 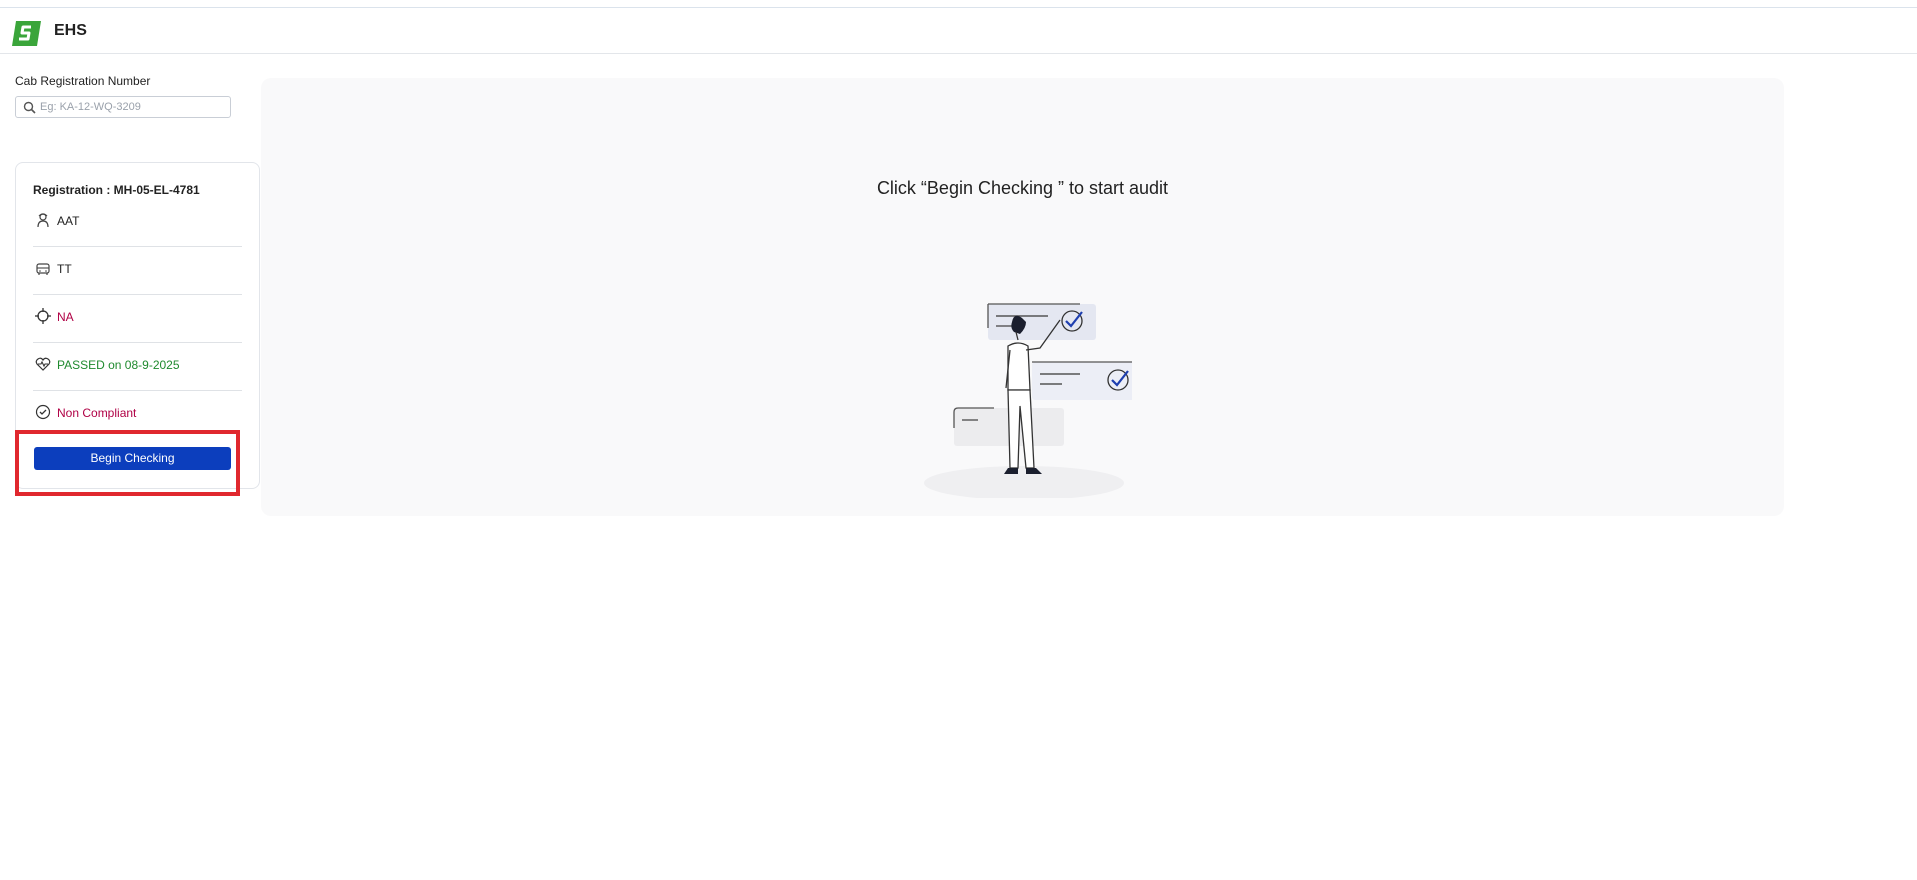 I want to click on begin-checking-button: Begin Checking, so click(x=132, y=458).